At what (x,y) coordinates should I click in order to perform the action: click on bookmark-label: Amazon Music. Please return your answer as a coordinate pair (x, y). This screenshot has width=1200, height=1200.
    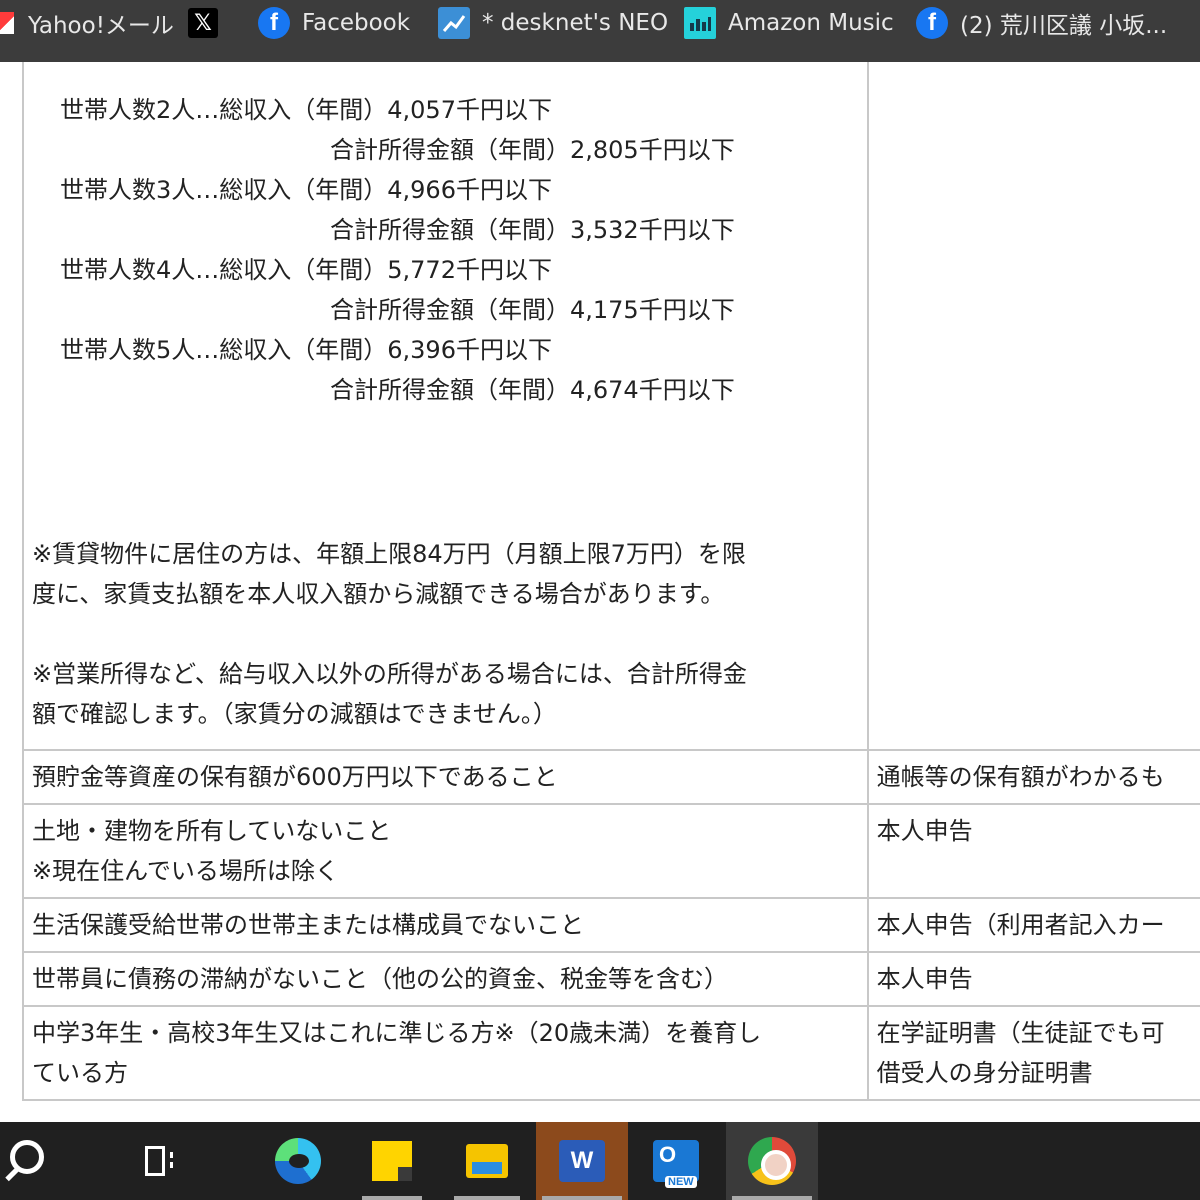
    Looking at the image, I should click on (811, 23).